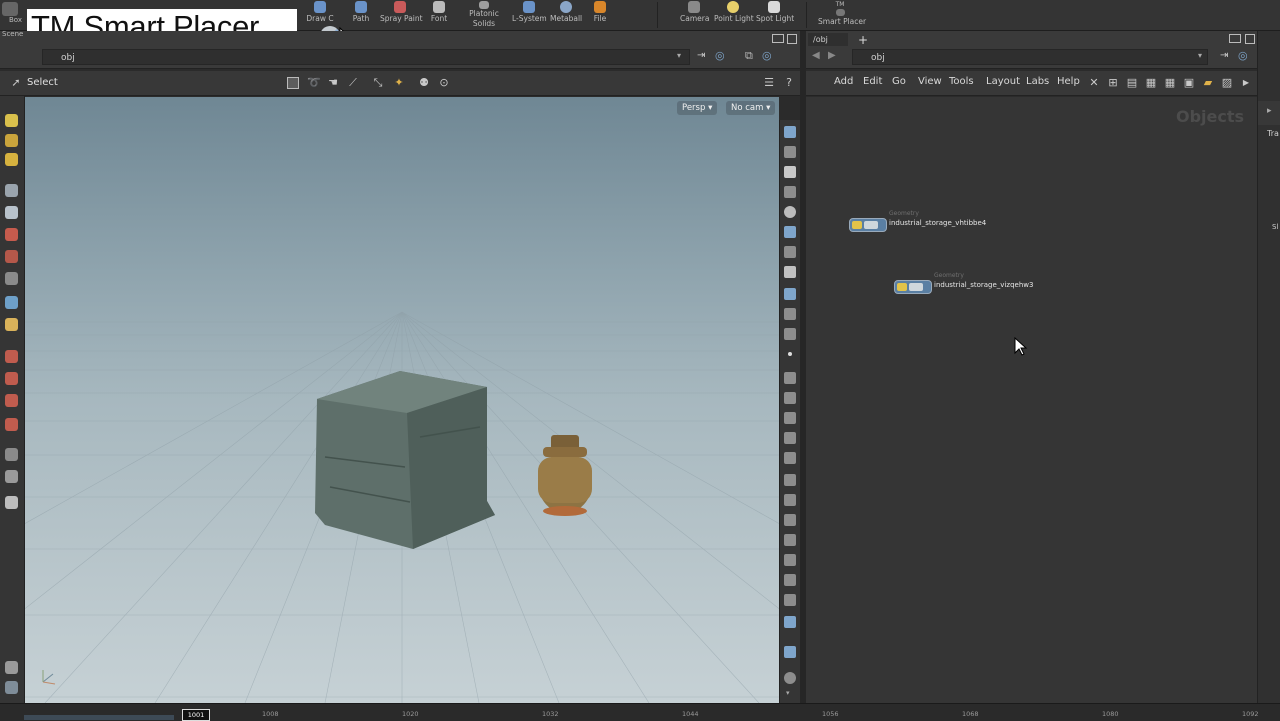  What do you see at coordinates (1273, 133) in the screenshot?
I see `tab-tra: Tra` at bounding box center [1273, 133].